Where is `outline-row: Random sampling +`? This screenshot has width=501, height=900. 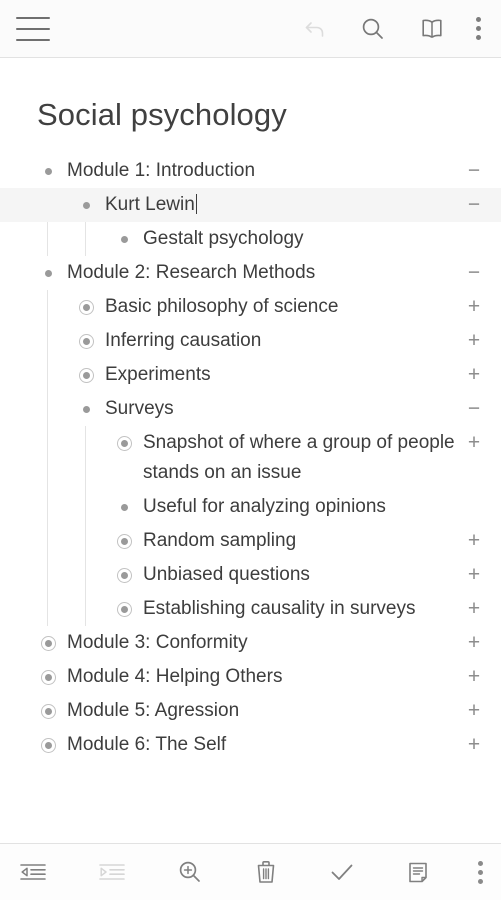
outline-row: Random sampling + is located at coordinates (250, 541).